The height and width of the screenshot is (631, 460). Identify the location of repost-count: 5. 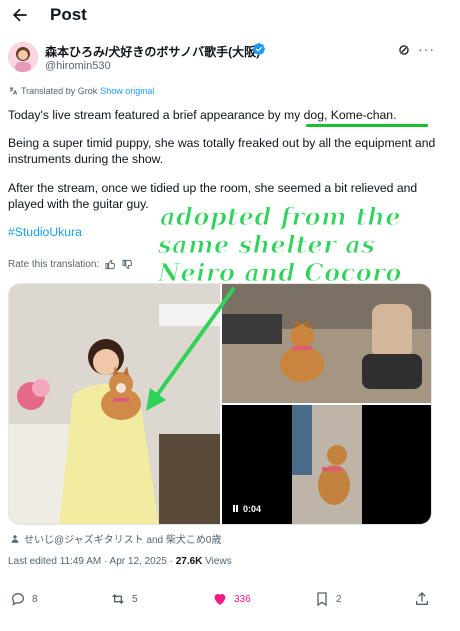
(135, 599).